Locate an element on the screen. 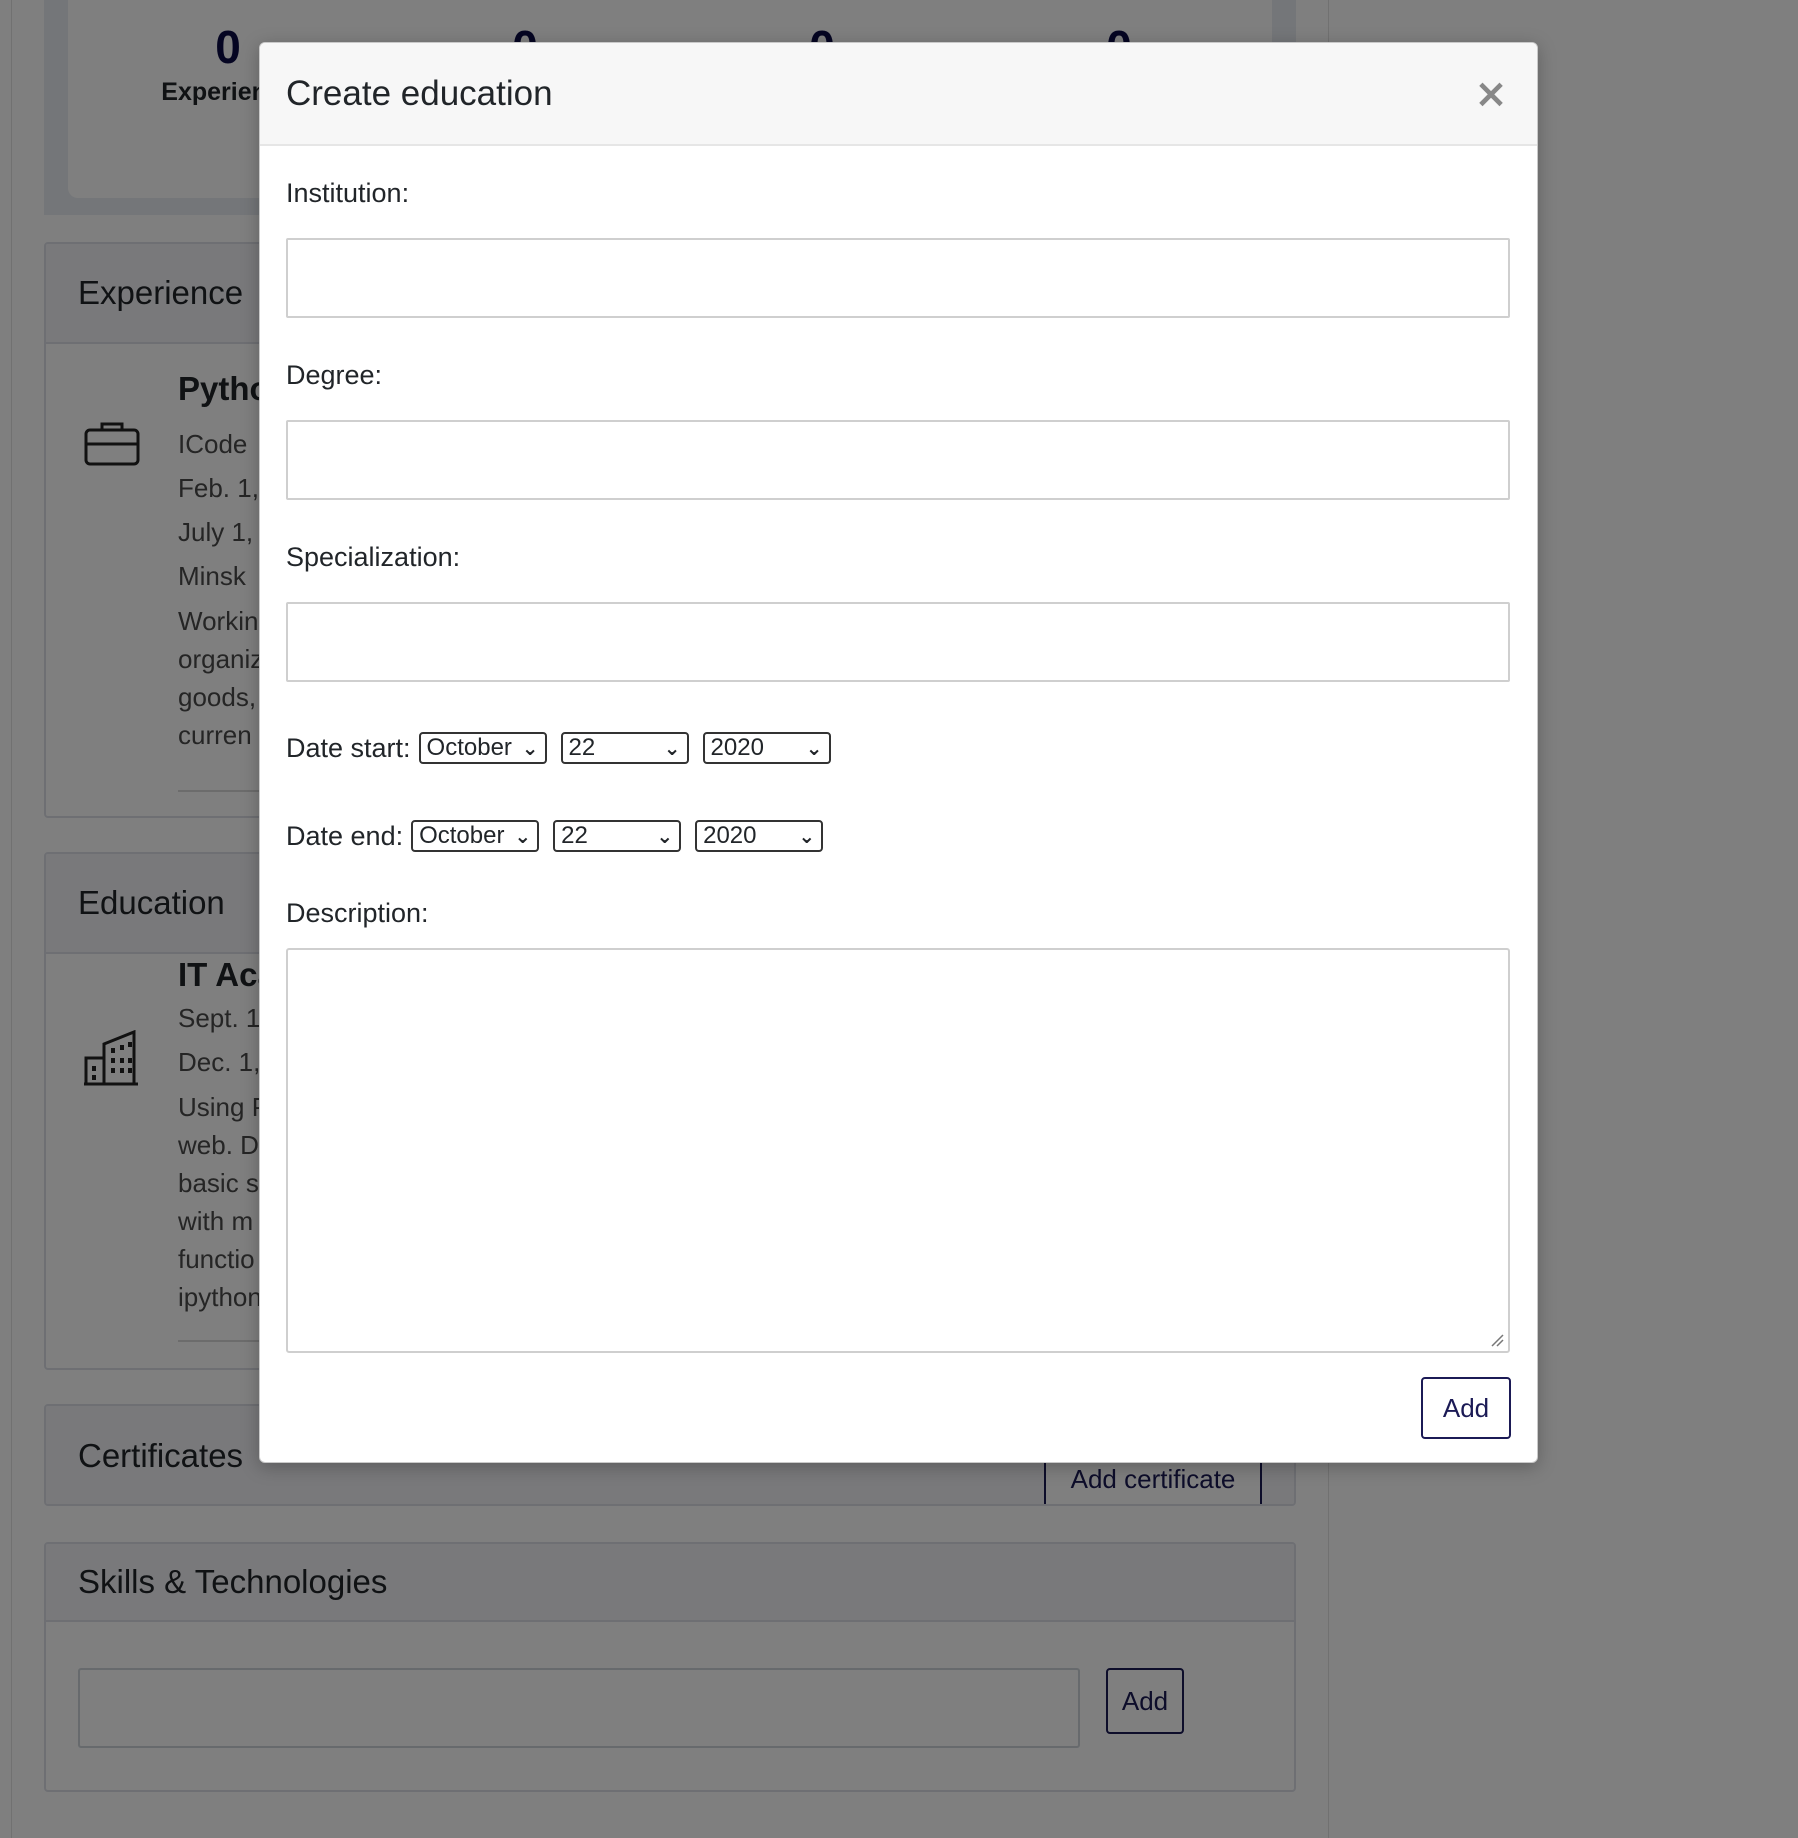 The width and height of the screenshot is (1798, 1838). degree-label: Degree: is located at coordinates (334, 375).